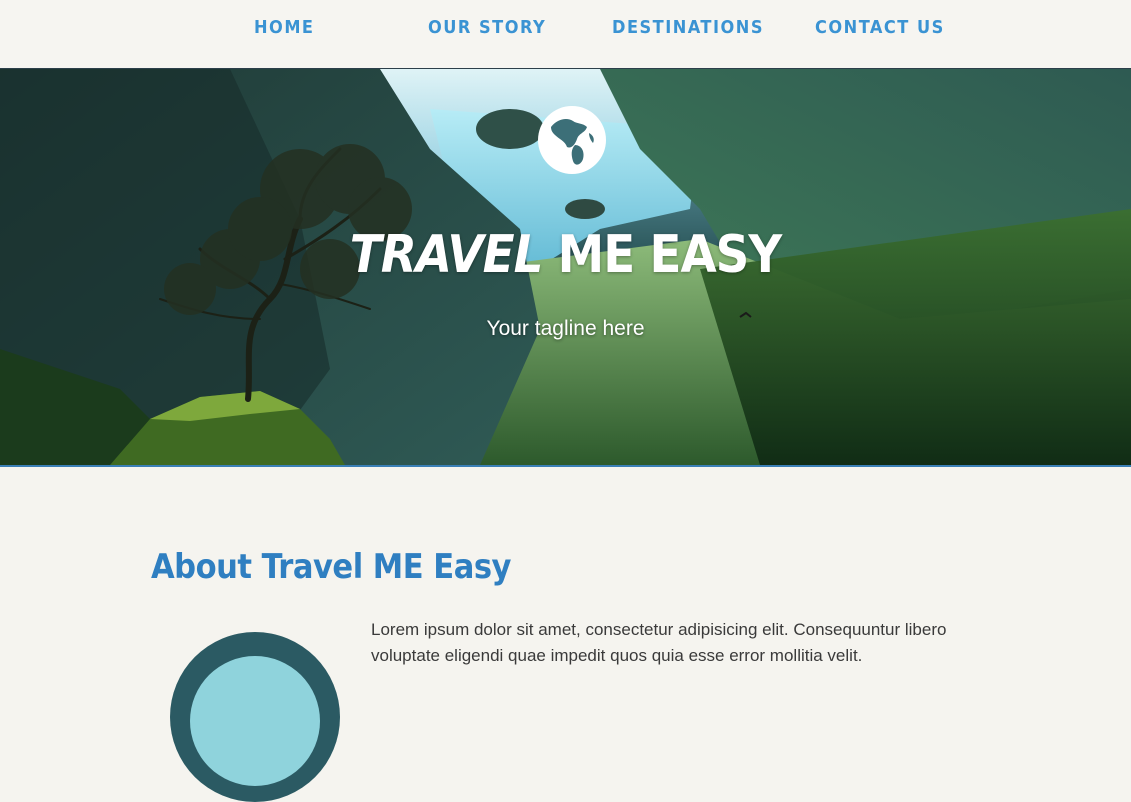 The width and height of the screenshot is (1131, 802). What do you see at coordinates (284, 28) in the screenshot?
I see `nav-home-link: HOME` at bounding box center [284, 28].